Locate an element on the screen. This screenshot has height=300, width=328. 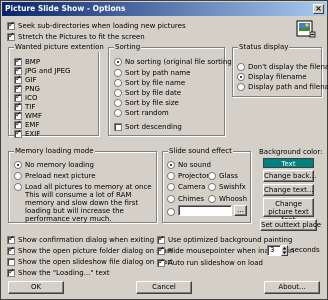
sort-date: Sort by file date is located at coordinates (147, 93).